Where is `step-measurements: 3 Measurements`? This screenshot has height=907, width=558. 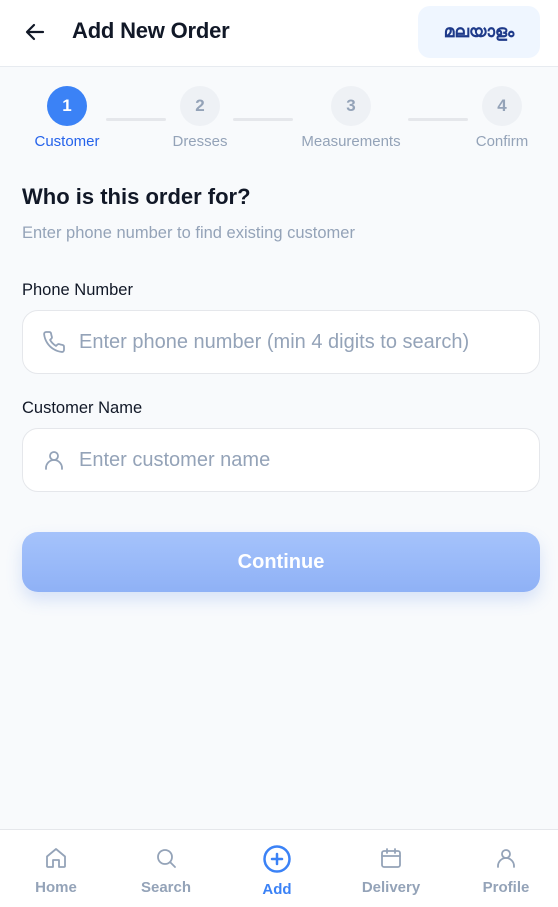 step-measurements: 3 Measurements is located at coordinates (351, 118).